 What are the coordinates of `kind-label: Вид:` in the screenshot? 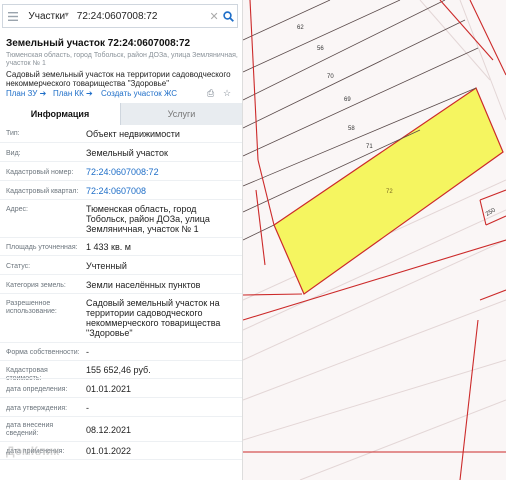 It's located at (13, 153).